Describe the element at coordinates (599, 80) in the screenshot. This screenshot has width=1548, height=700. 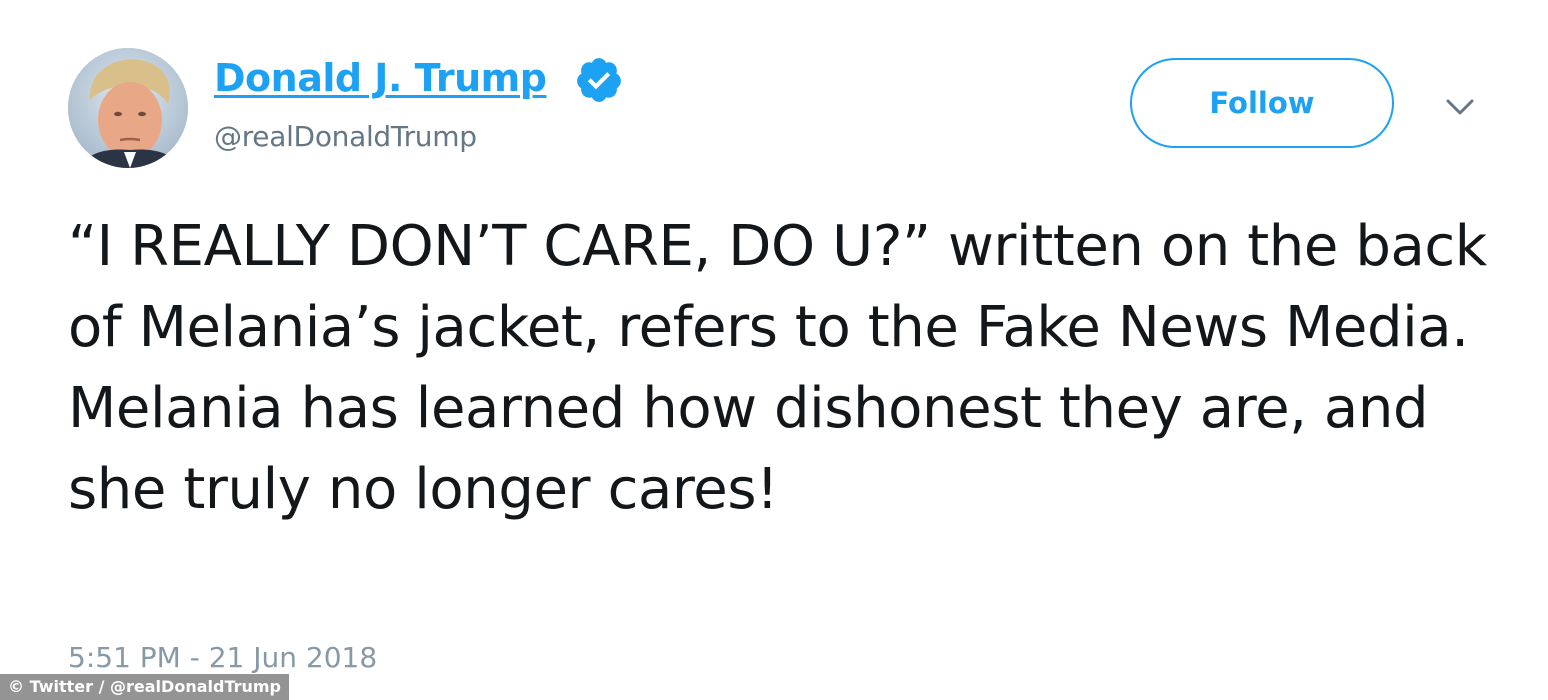
I see `verified-badge-icon` at that location.